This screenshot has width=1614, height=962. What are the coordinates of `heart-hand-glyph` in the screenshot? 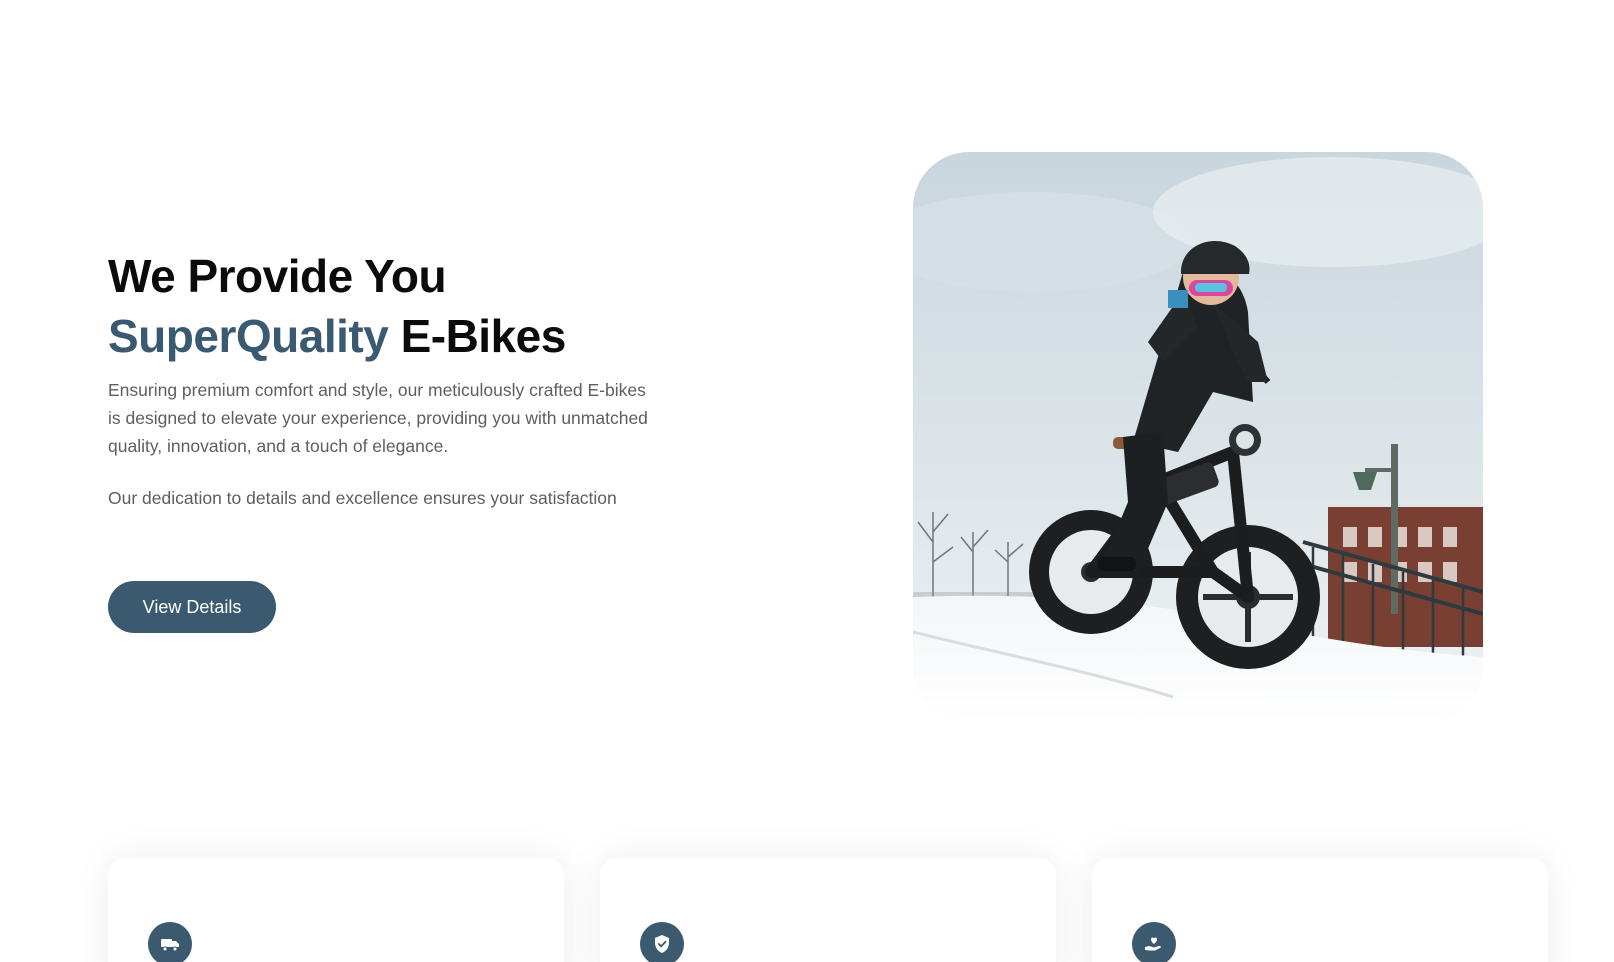 It's located at (1153, 944).